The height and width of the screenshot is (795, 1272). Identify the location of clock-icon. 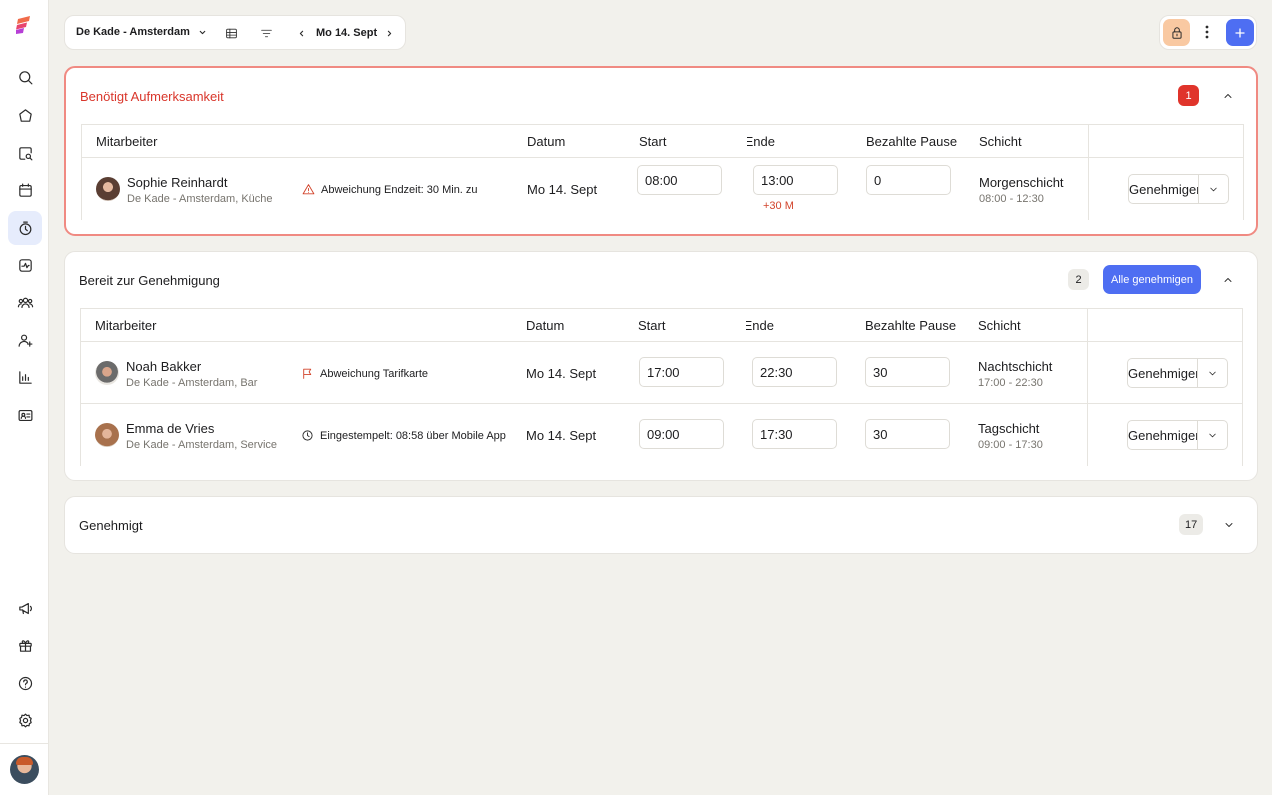
(307, 435).